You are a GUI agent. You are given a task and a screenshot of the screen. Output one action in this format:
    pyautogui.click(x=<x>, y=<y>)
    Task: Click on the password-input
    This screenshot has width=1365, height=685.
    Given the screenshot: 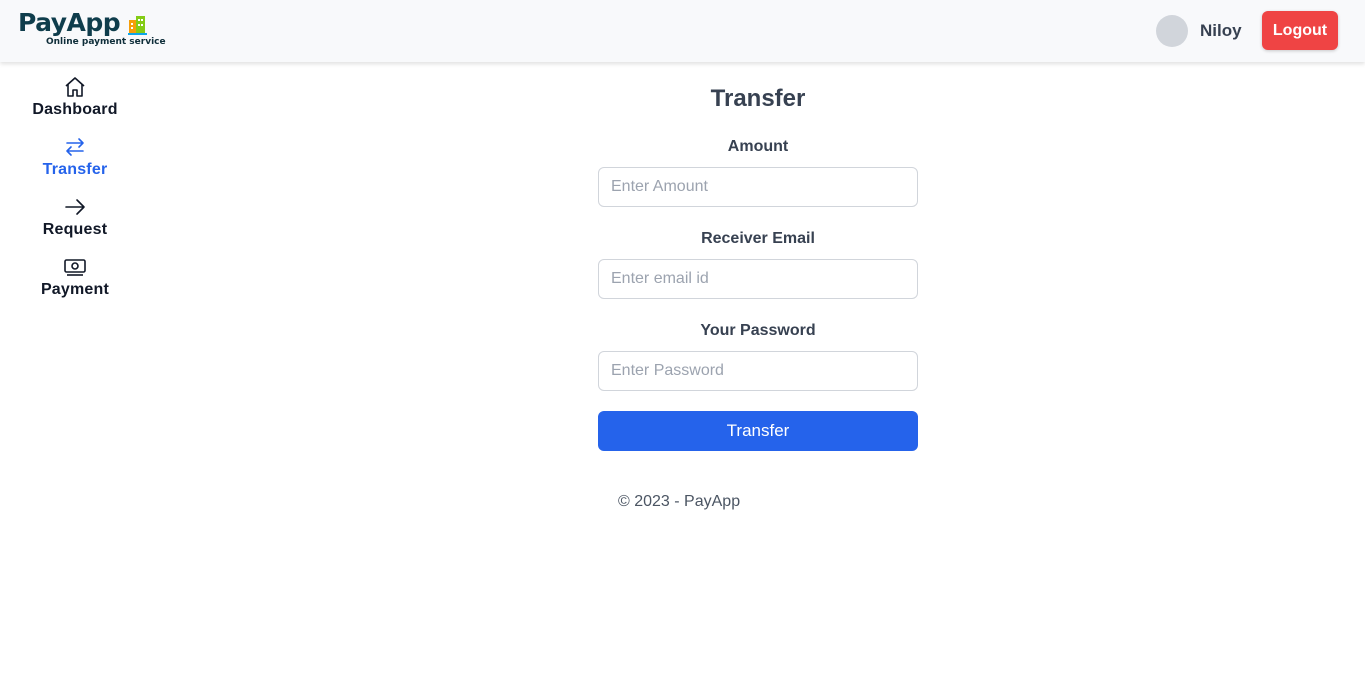 What is the action you would take?
    pyautogui.click(x=758, y=371)
    